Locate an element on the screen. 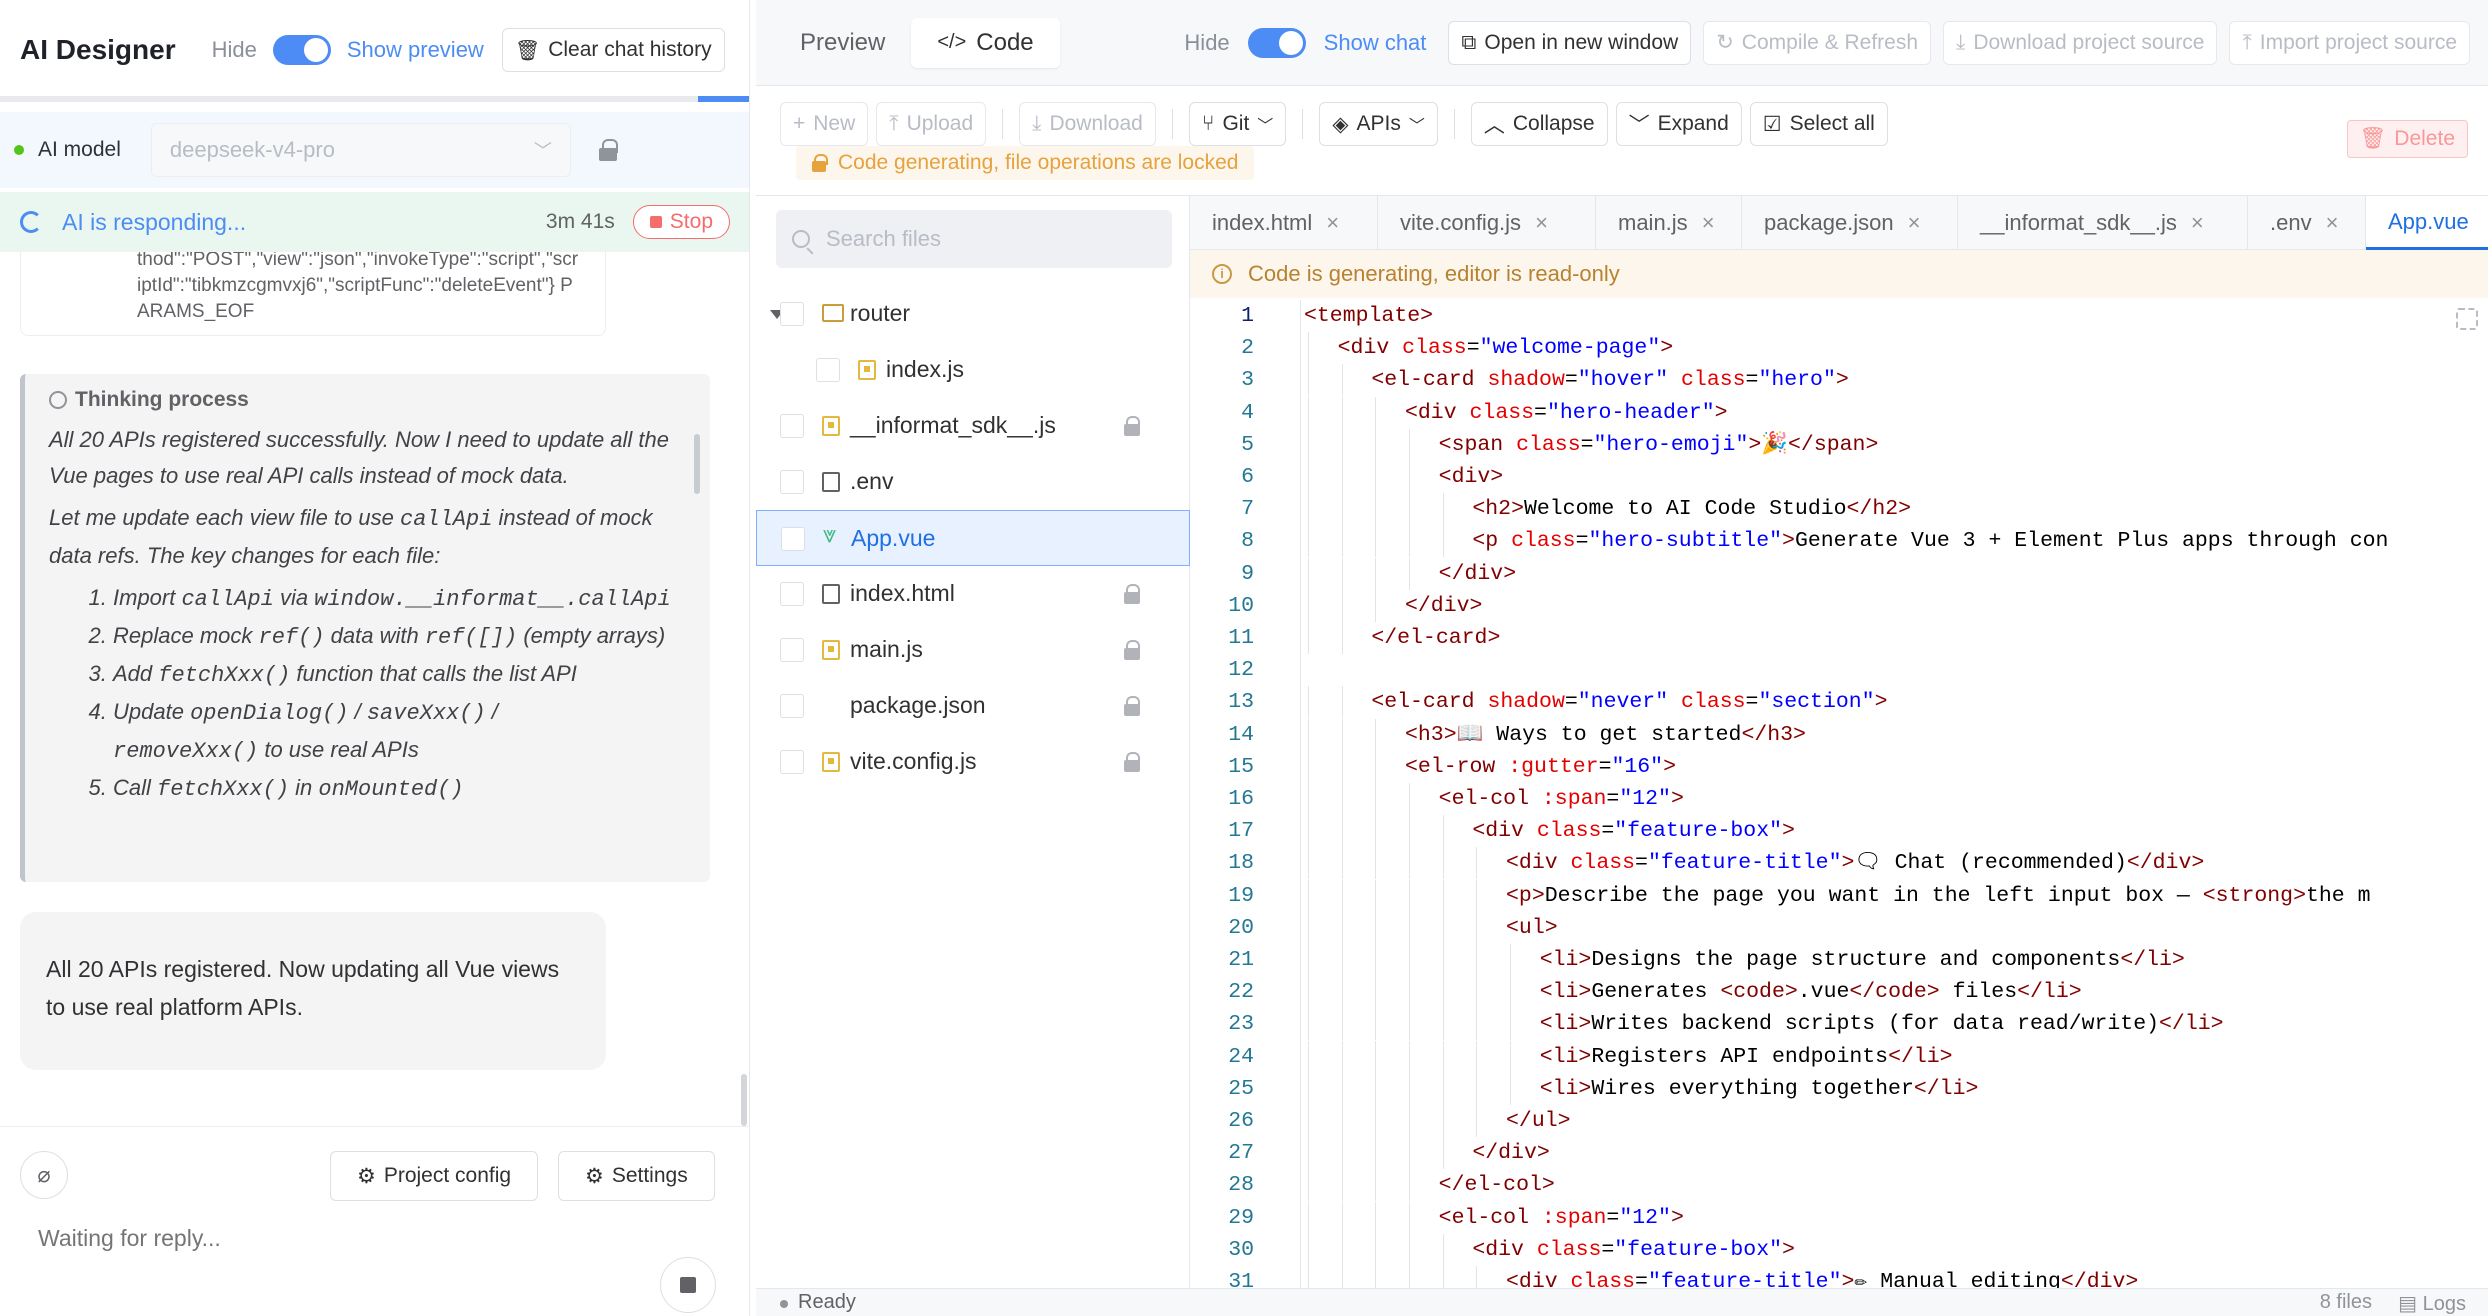 The width and height of the screenshot is (2488, 1316). editor-tab: vite.config.js × is located at coordinates (1487, 223).